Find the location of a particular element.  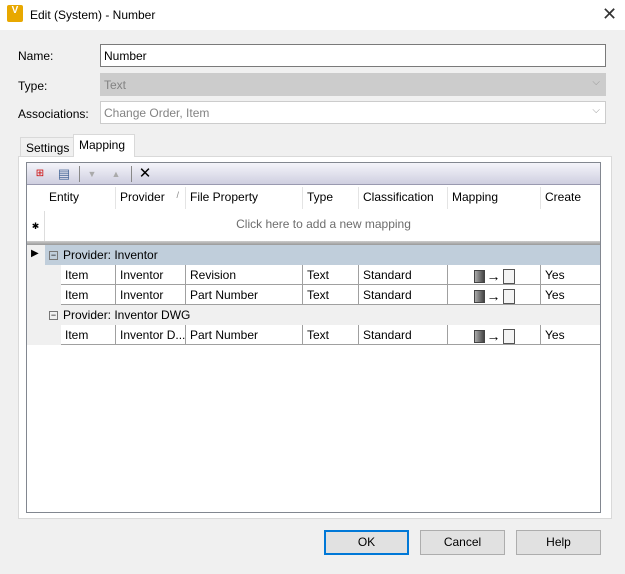

column-header-file-property: File Property is located at coordinates (244, 198).